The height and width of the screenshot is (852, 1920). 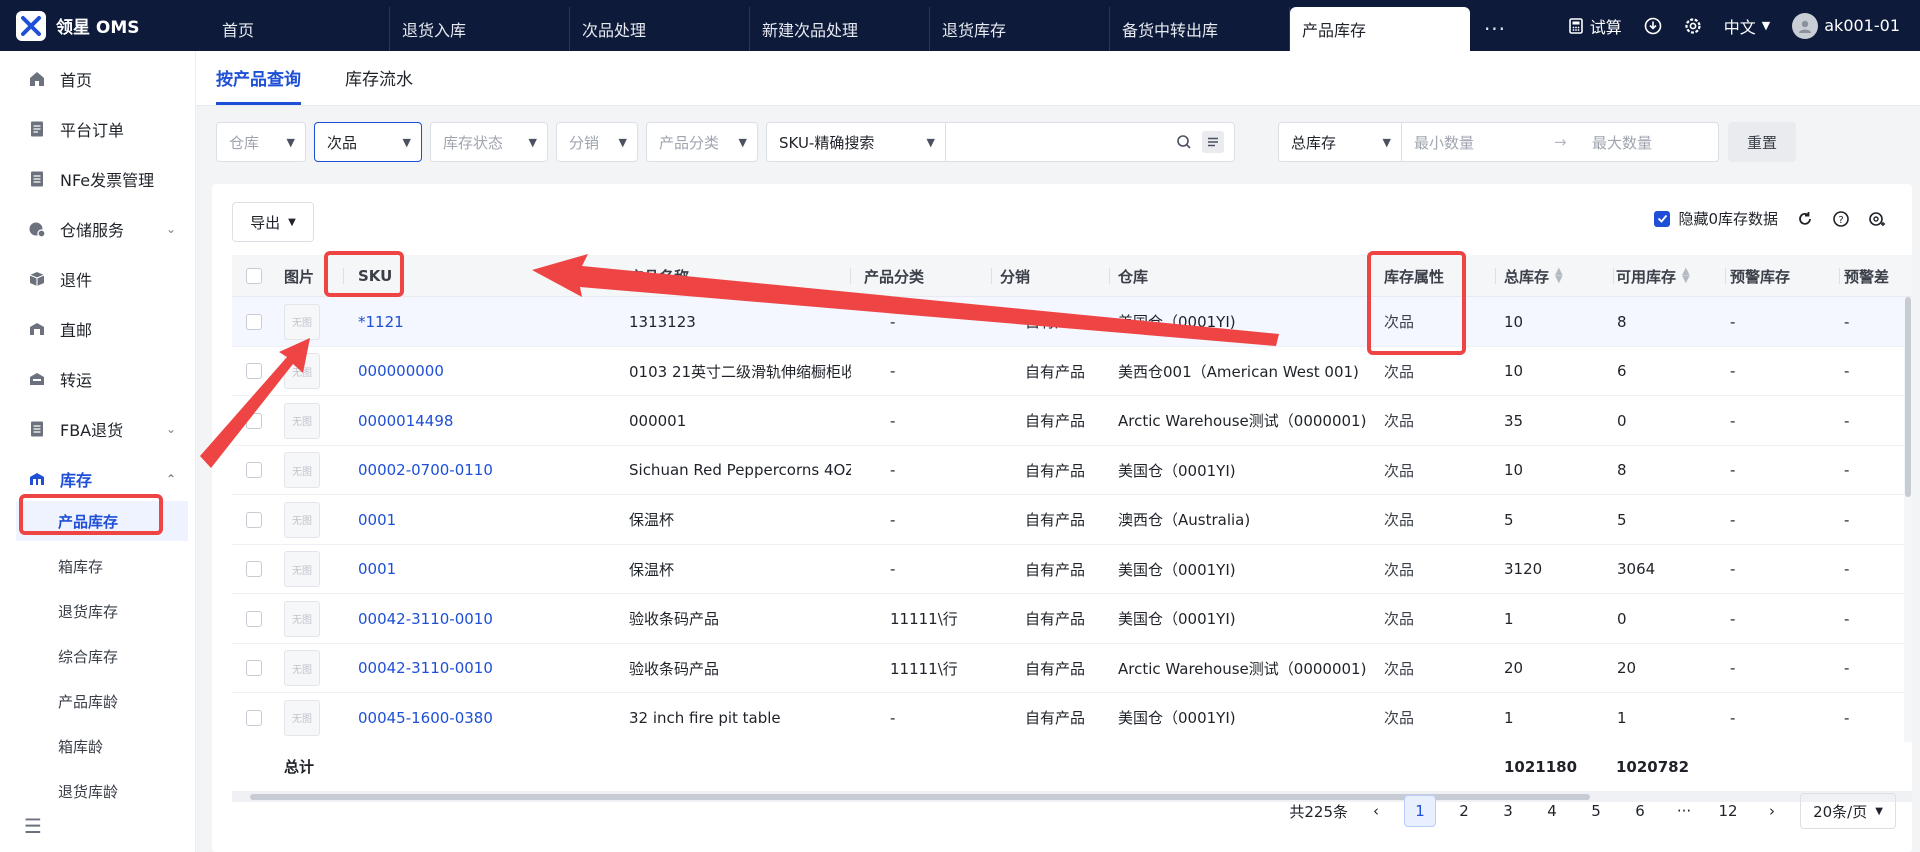 I want to click on sidebar-subitem-return-age: 退货库龄, so click(x=102, y=791).